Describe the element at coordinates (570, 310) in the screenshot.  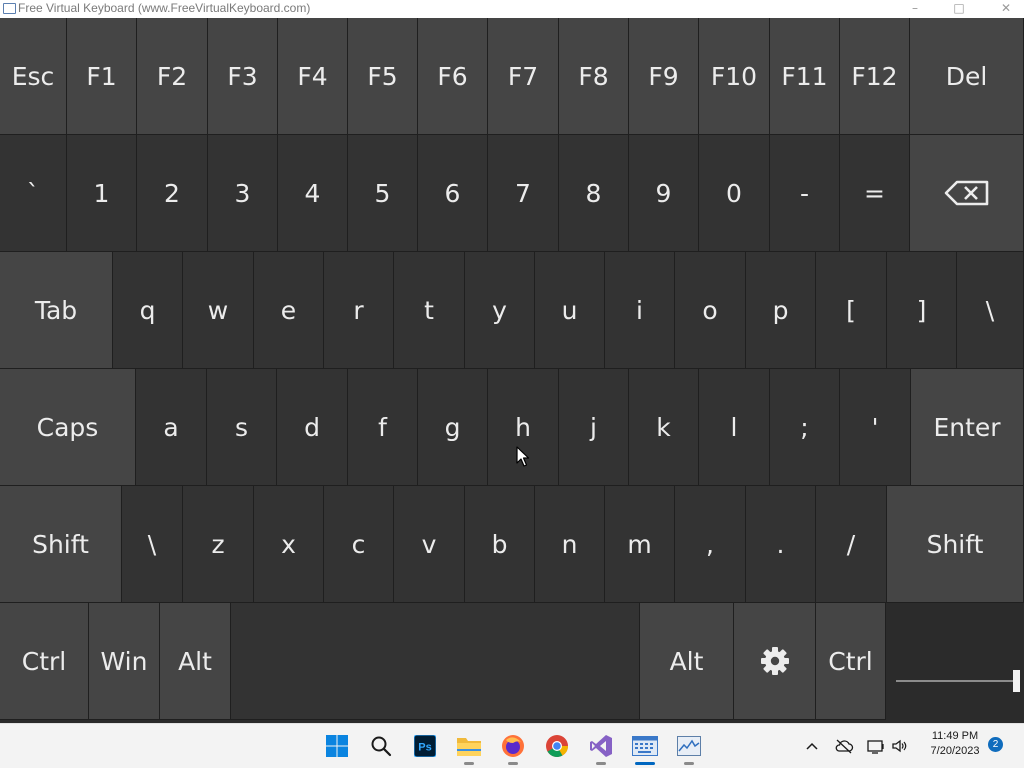
I see `key-u: u` at that location.